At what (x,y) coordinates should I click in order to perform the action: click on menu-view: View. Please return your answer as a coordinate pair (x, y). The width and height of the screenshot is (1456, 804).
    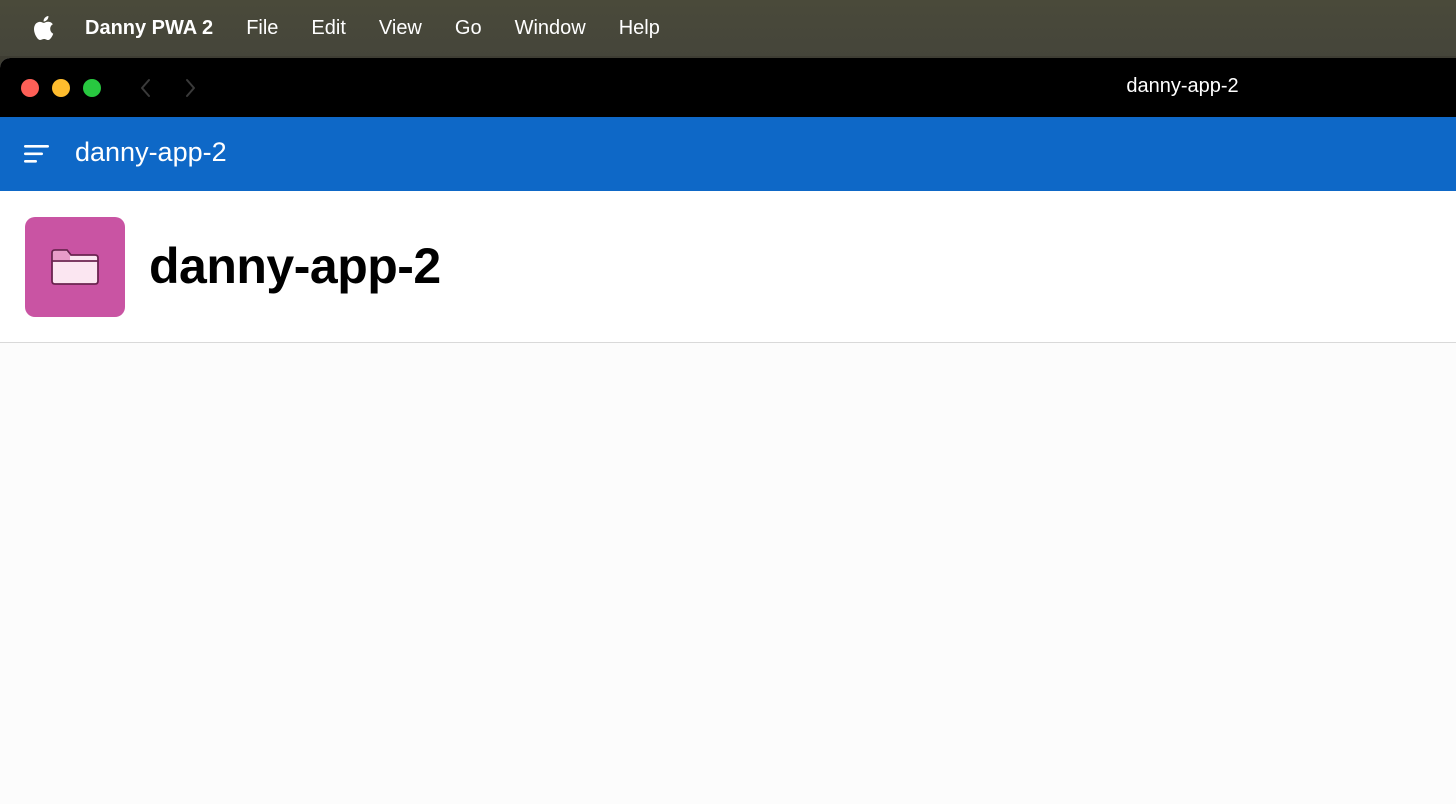
    Looking at the image, I should click on (400, 28).